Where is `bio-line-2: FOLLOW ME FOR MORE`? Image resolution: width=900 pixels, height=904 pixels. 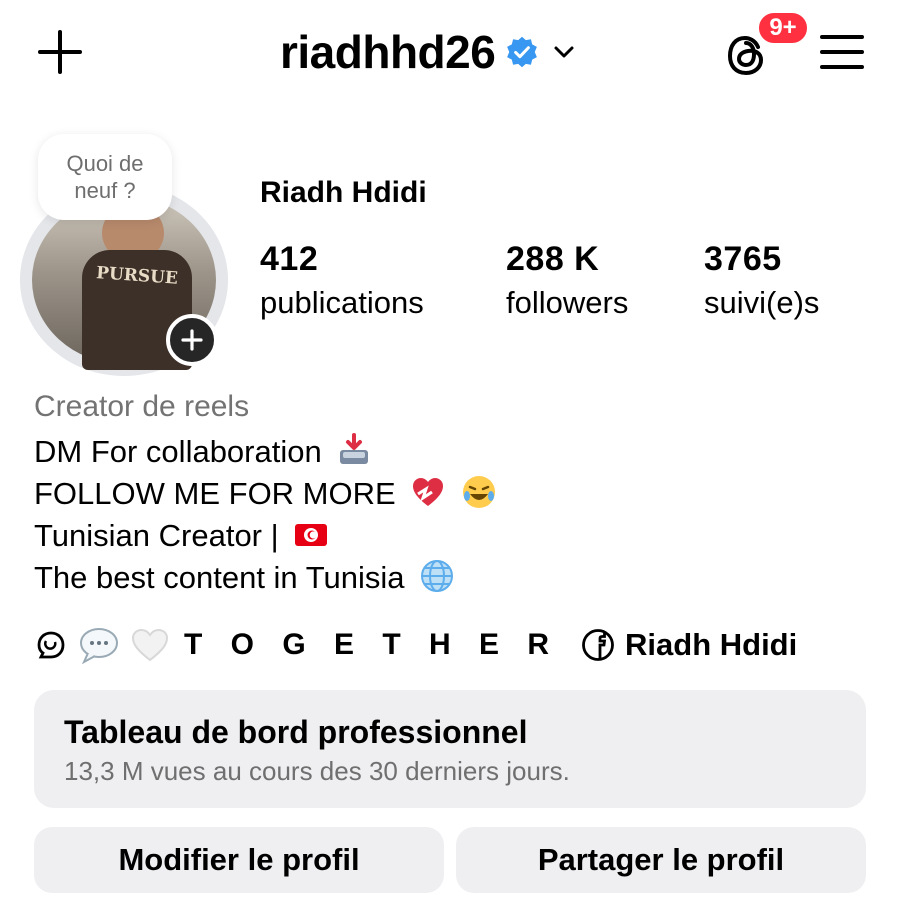 bio-line-2: FOLLOW ME FOR MORE is located at coordinates (265, 493).